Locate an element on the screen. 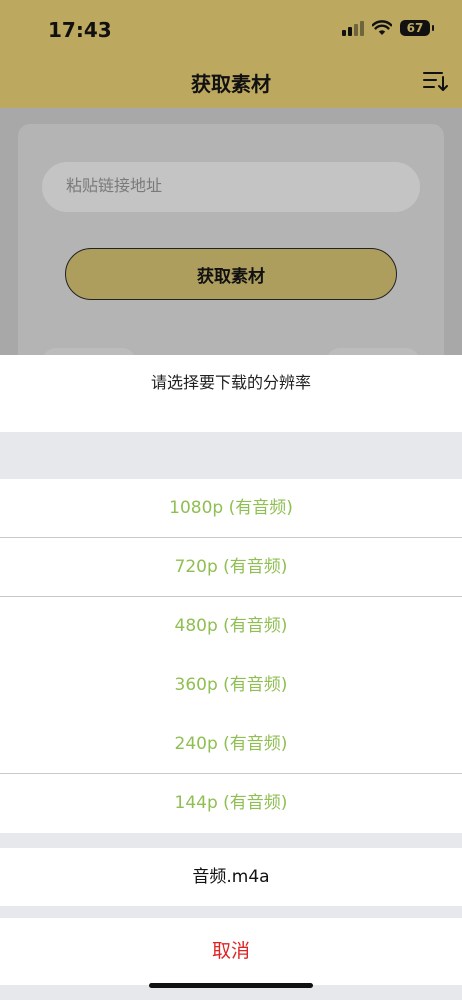  sheet-header: 请选择要下载的分辨率 is located at coordinates (231, 393).